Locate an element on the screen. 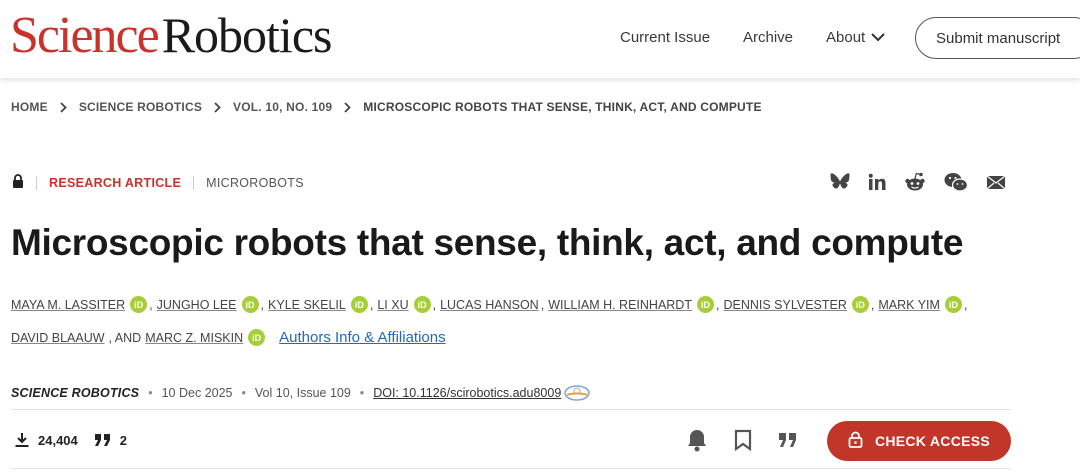 Image resolution: width=1080 pixels, height=475 pixels. breadcrumb-journal: SCIENCE ROBOTICS is located at coordinates (140, 107).